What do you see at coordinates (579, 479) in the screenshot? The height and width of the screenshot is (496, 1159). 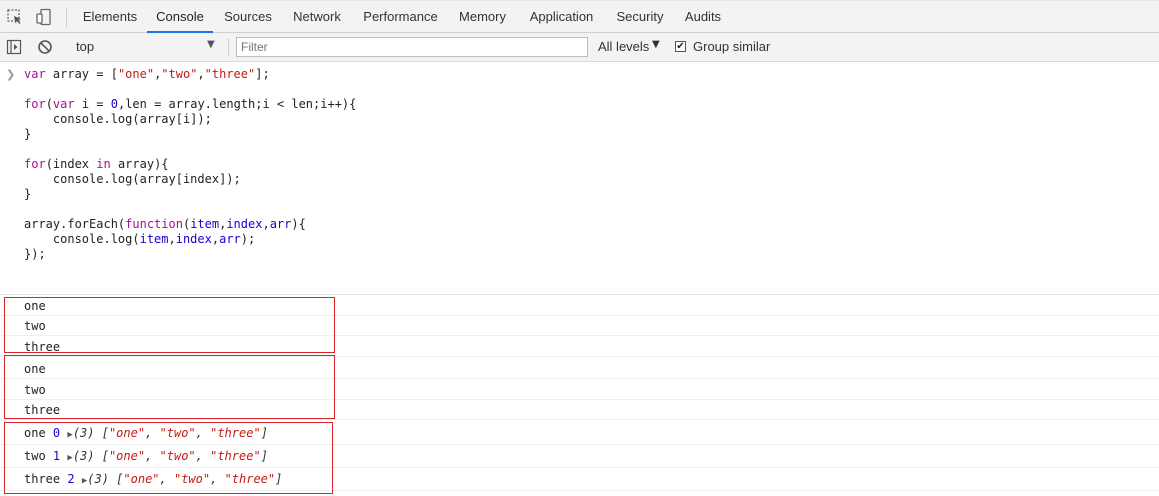 I see `console-message: three 2 ▶(3) ["one", "two", "three"]` at bounding box center [579, 479].